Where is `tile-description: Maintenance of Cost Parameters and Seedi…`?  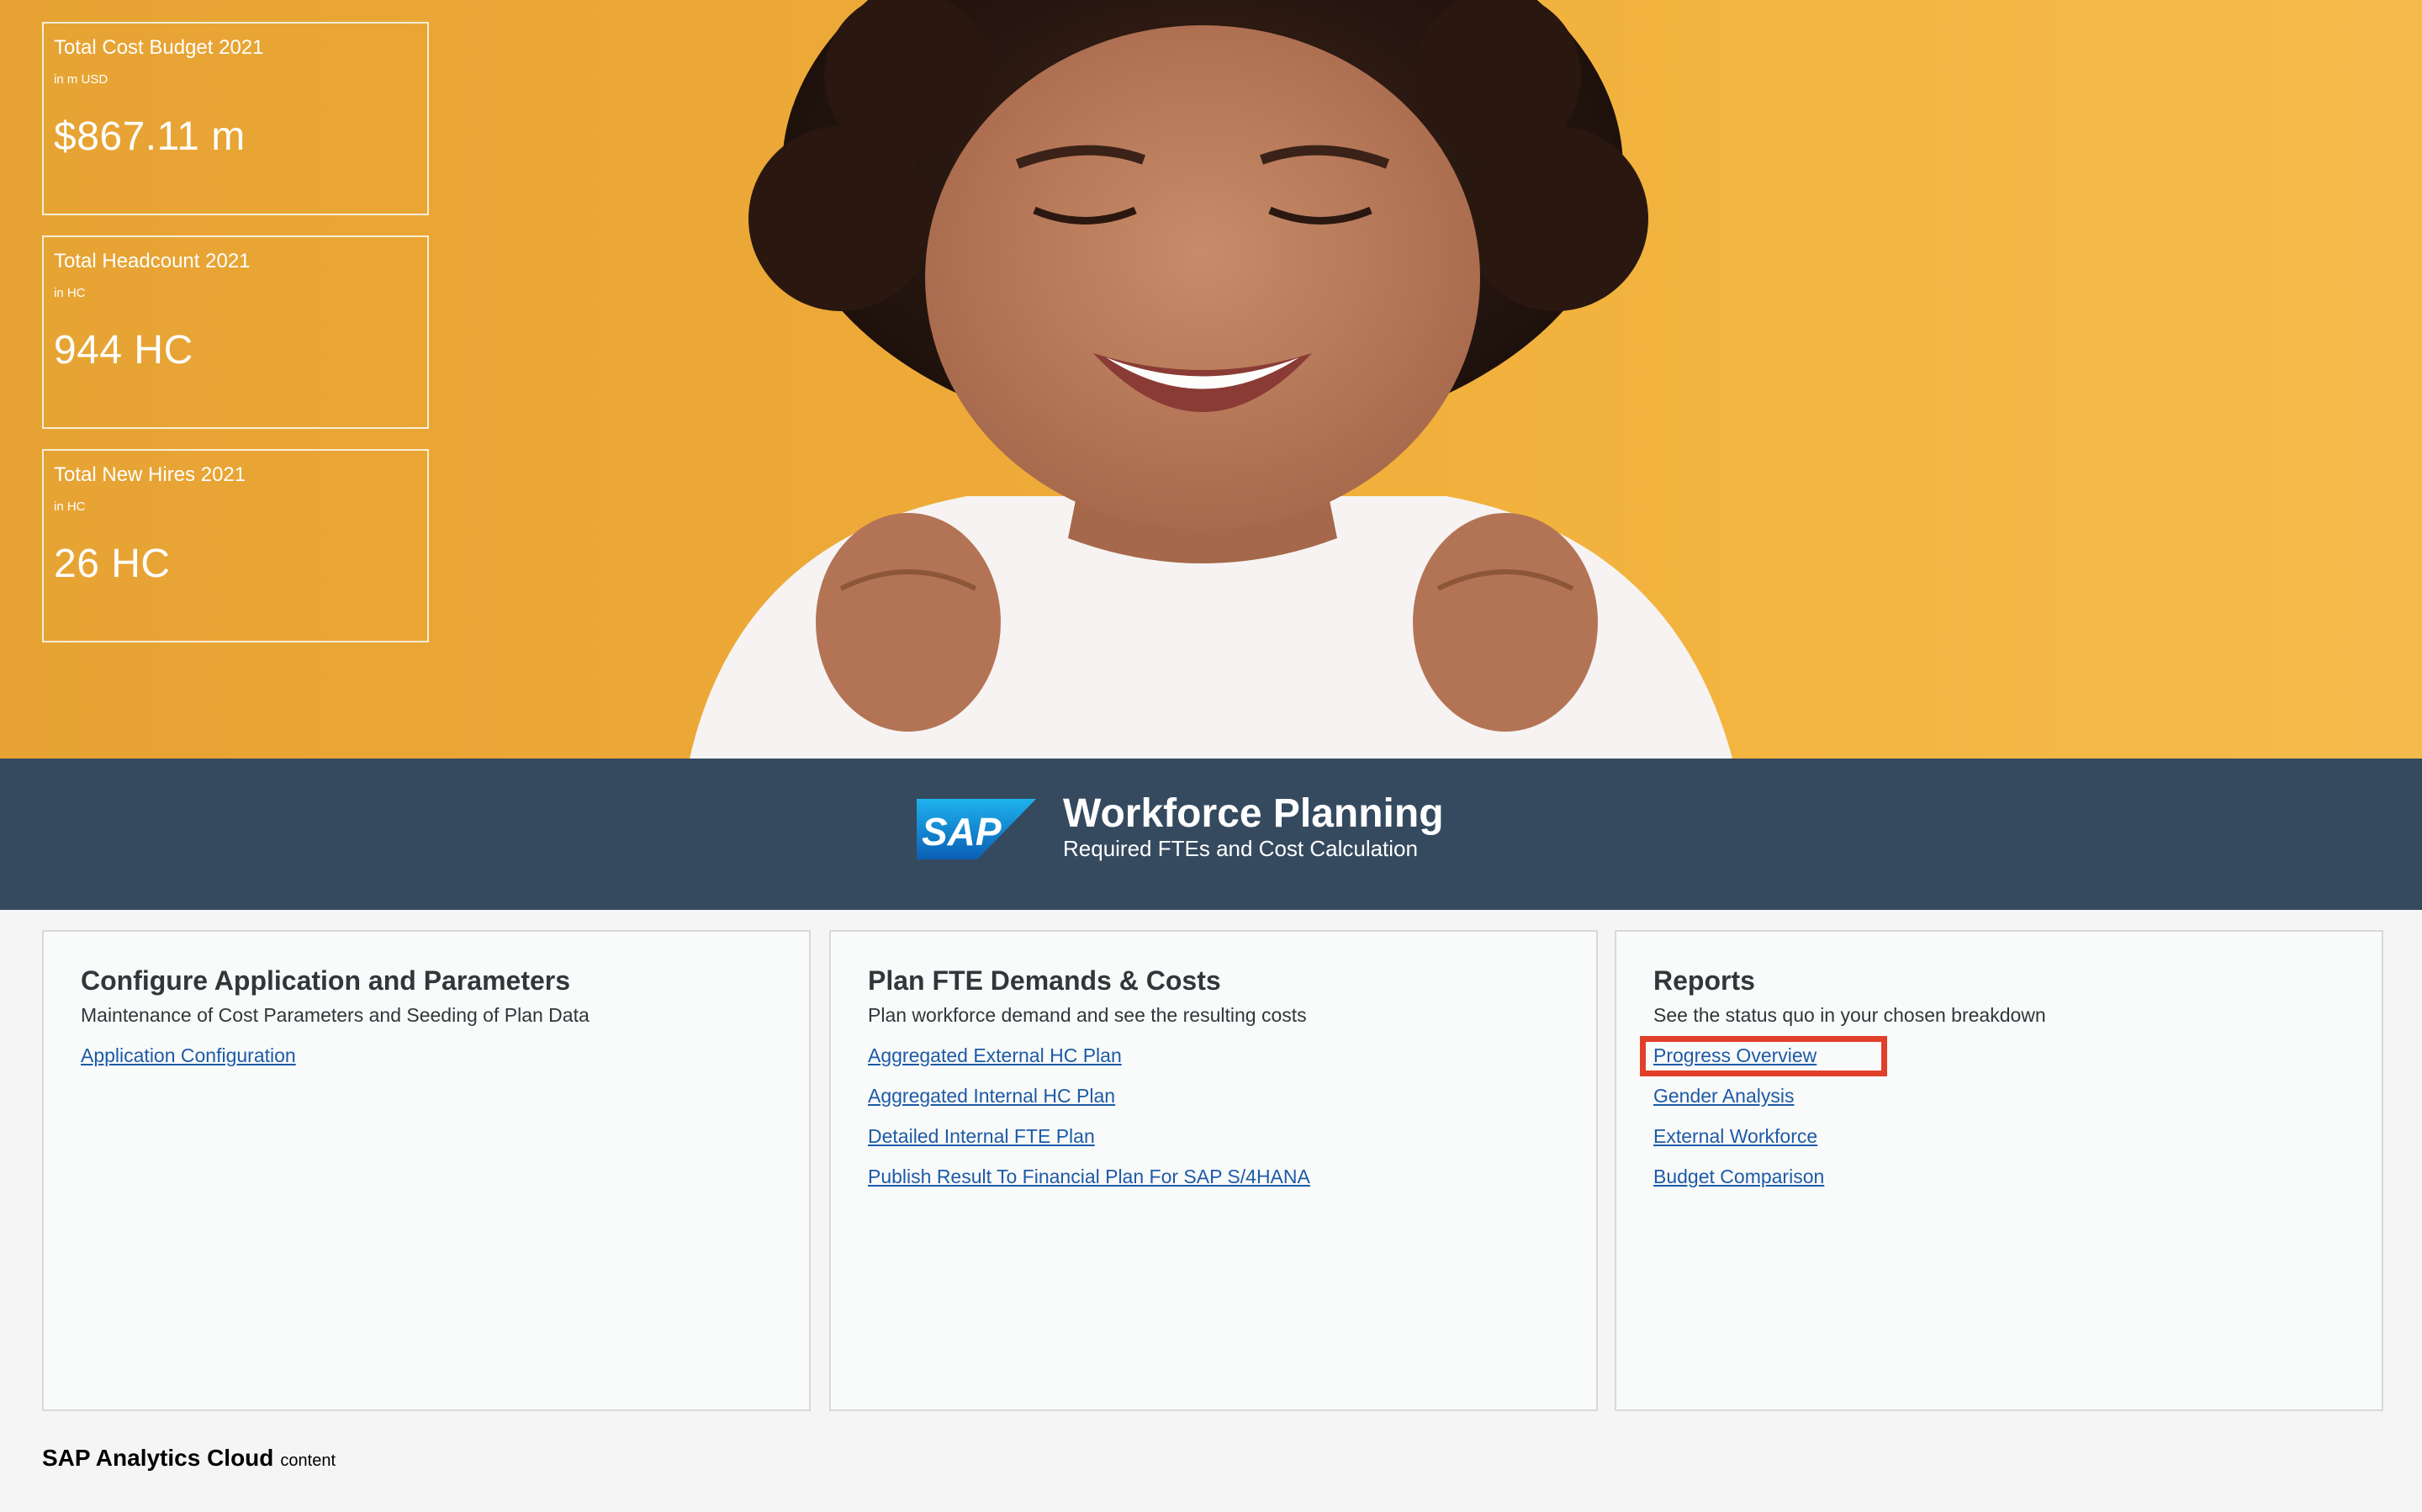
tile-description: Maintenance of Cost Parameters and Seedi… is located at coordinates (335, 1015).